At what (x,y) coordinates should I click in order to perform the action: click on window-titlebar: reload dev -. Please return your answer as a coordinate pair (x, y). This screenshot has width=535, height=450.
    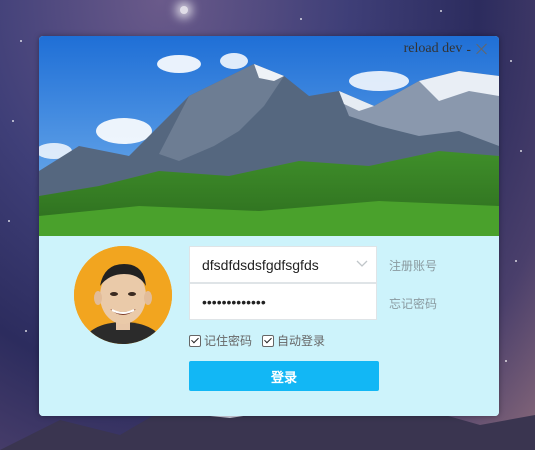
    Looking at the image, I should click on (446, 49).